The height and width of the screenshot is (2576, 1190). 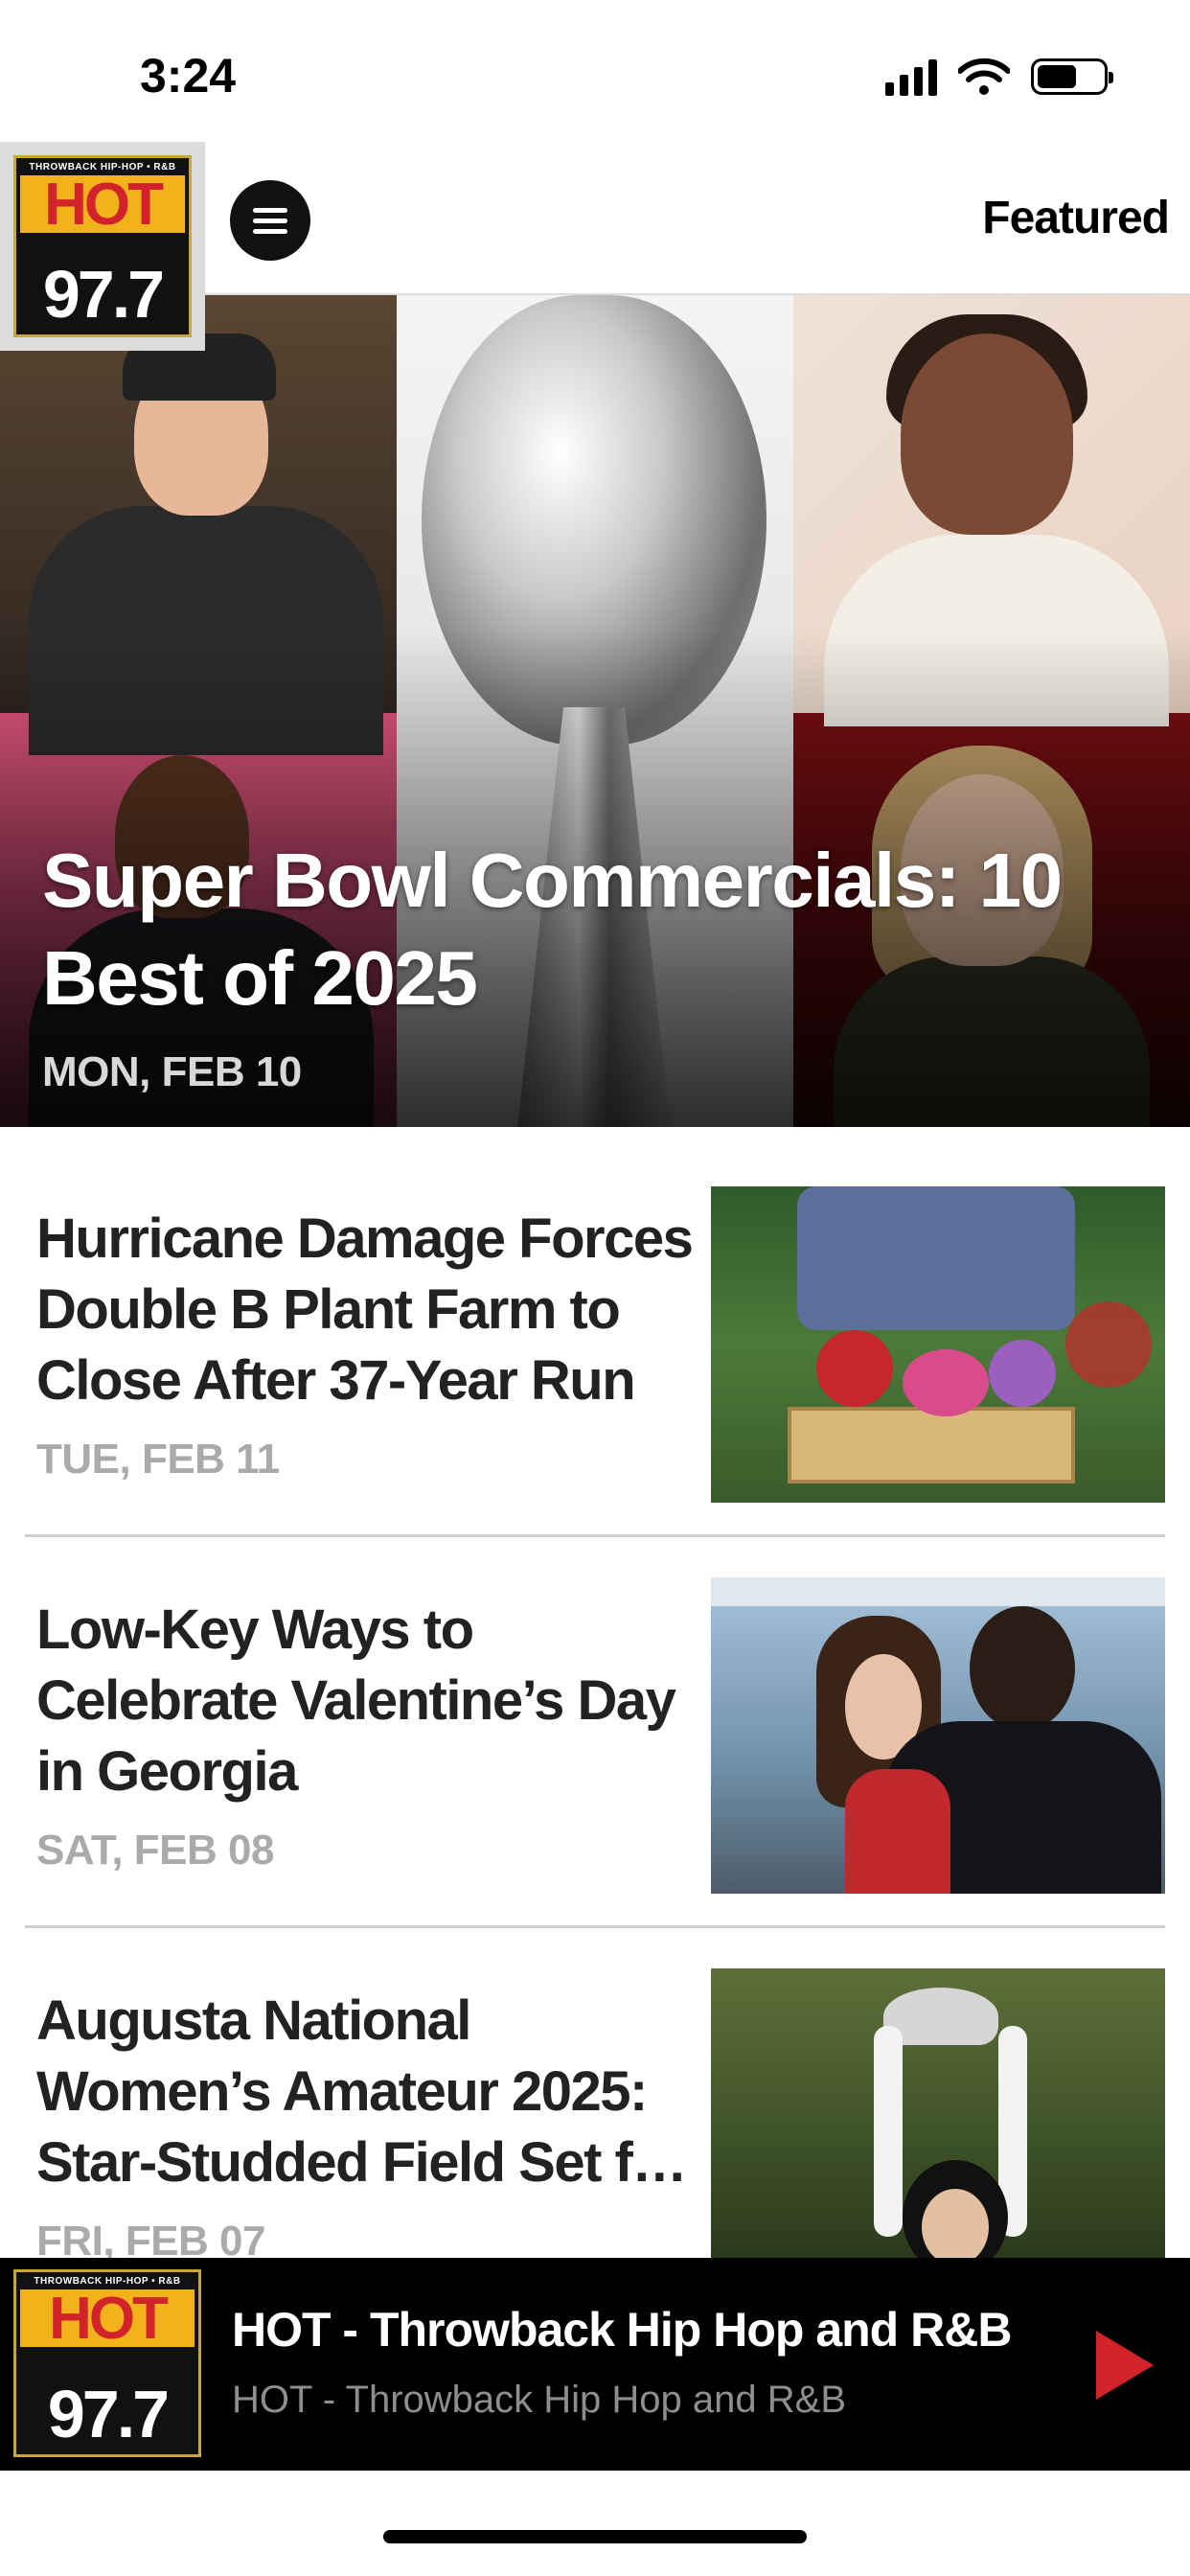 I want to click on hero-date: MON, FEB 10, so click(x=172, y=1071).